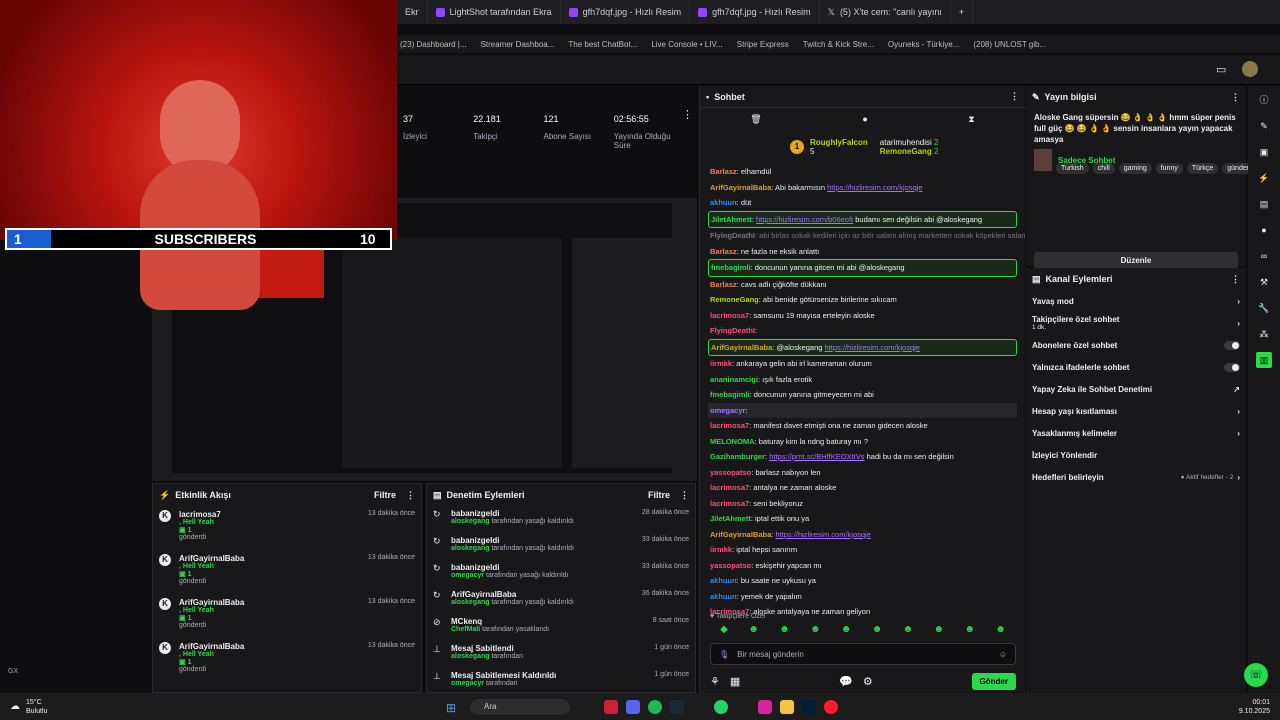  I want to click on chat-message: akhuun: yemek de yapalım, so click(862, 597).